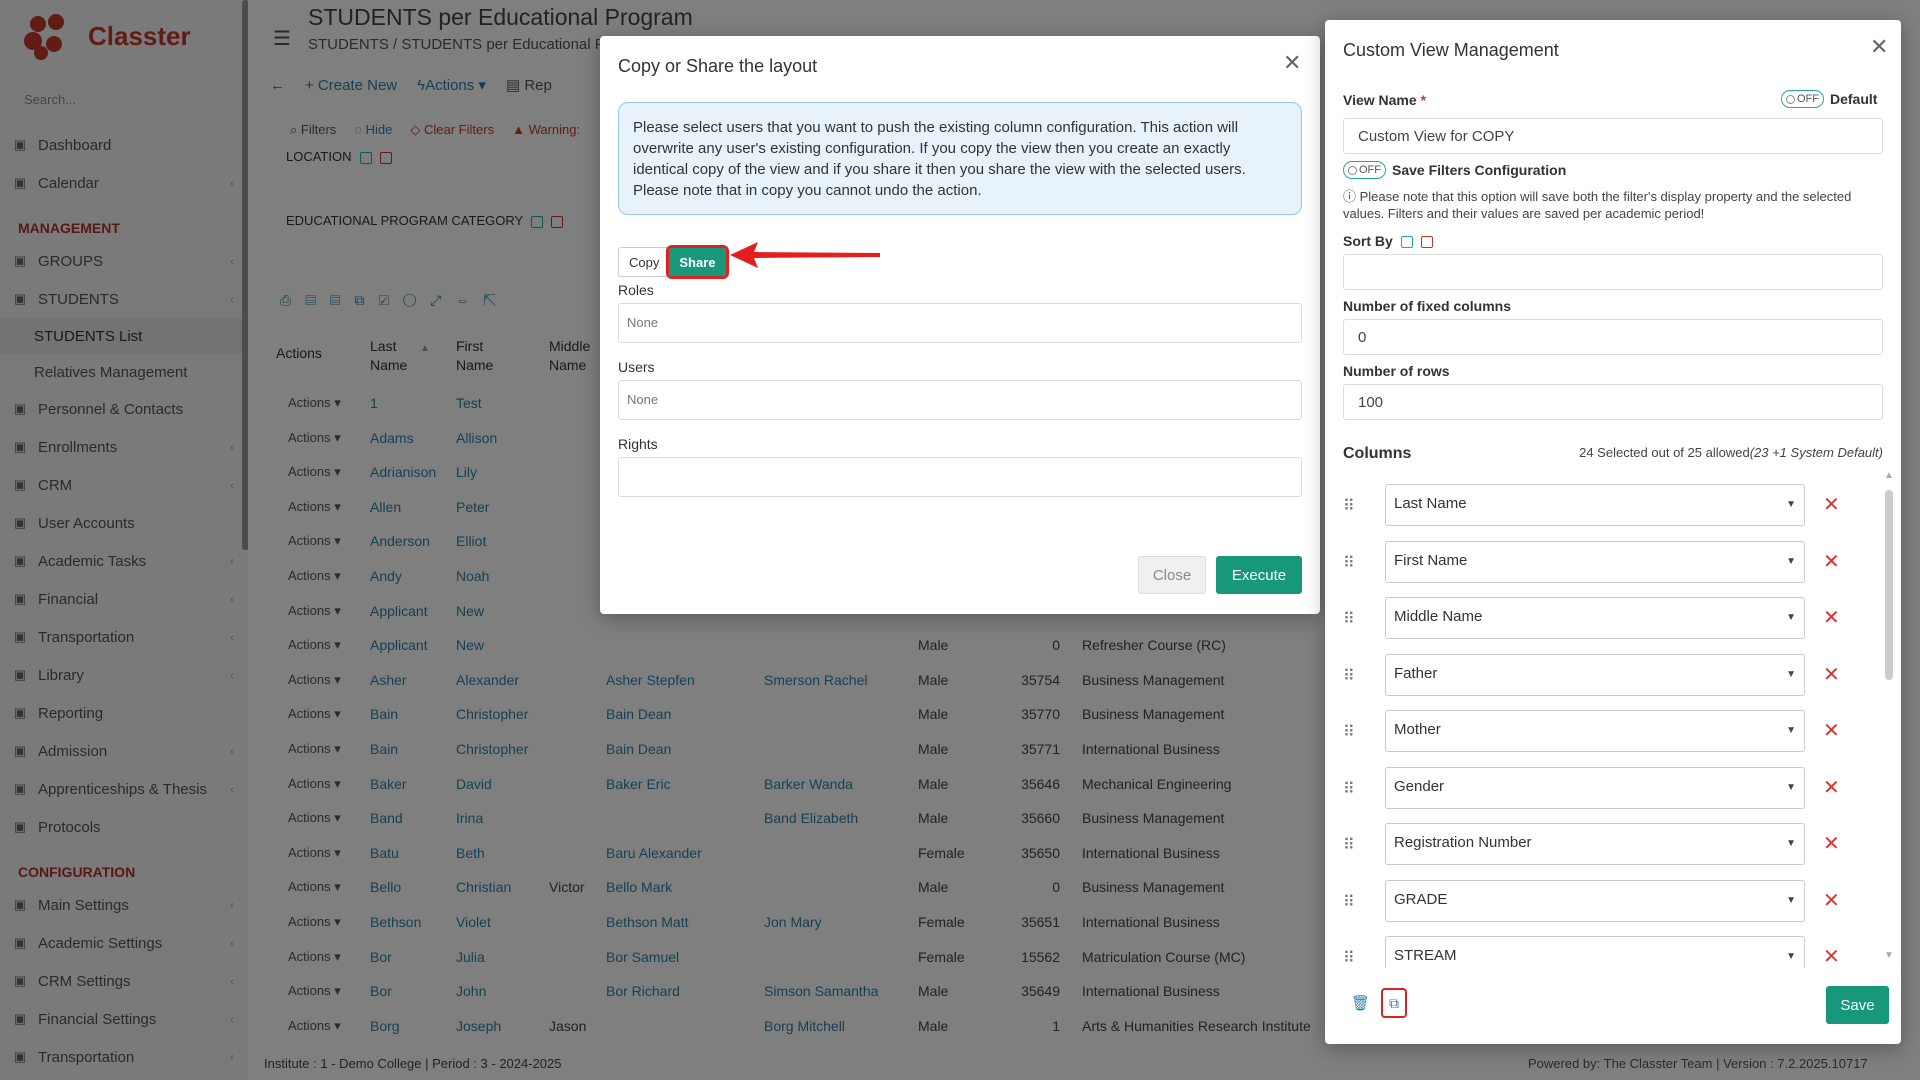 This screenshot has width=1920, height=1080. I want to click on column-config-row: ⠿ Middle Name ▼ ✕, so click(1613, 618).